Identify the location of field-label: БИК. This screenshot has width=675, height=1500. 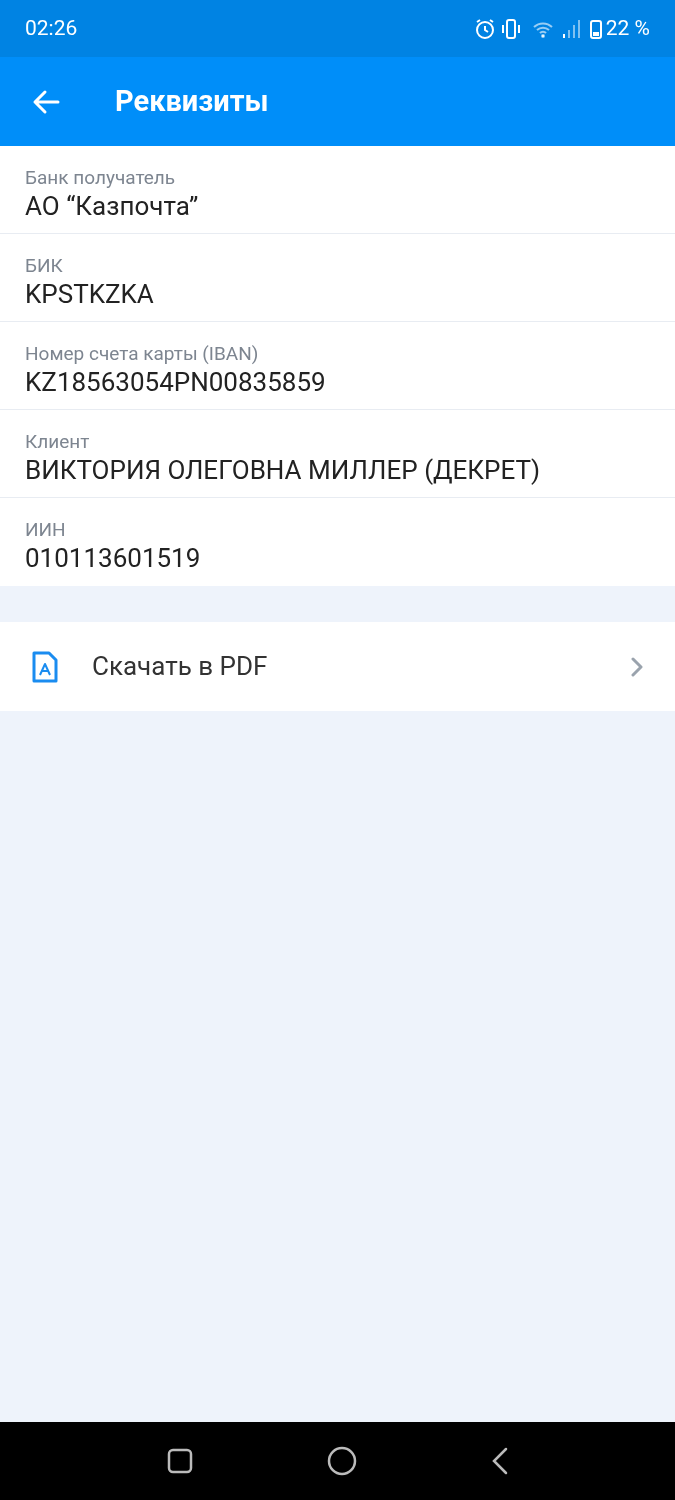
(44, 266).